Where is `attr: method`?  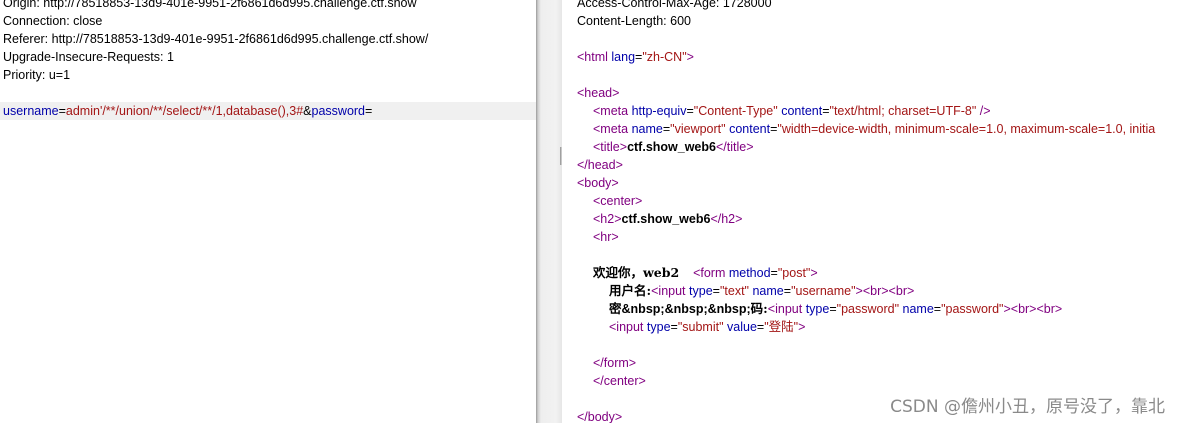
attr: method is located at coordinates (749, 273).